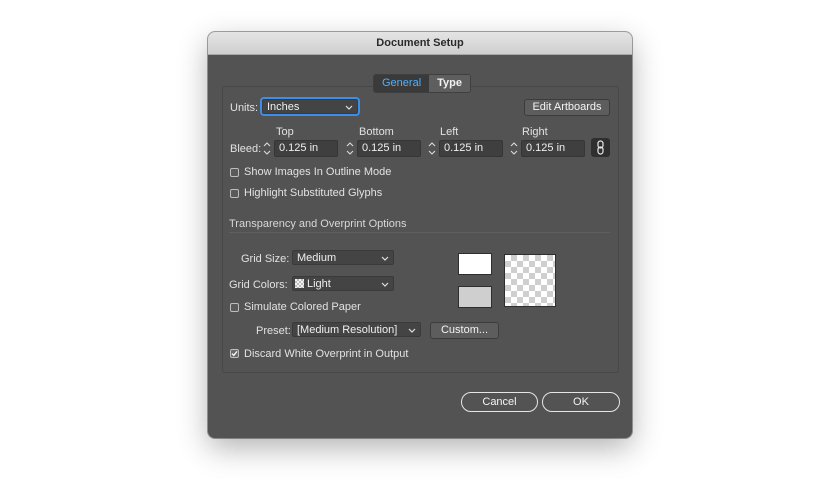 This screenshot has height=500, width=840. What do you see at coordinates (343, 257) in the screenshot?
I see `grid-size-select: Medium` at bounding box center [343, 257].